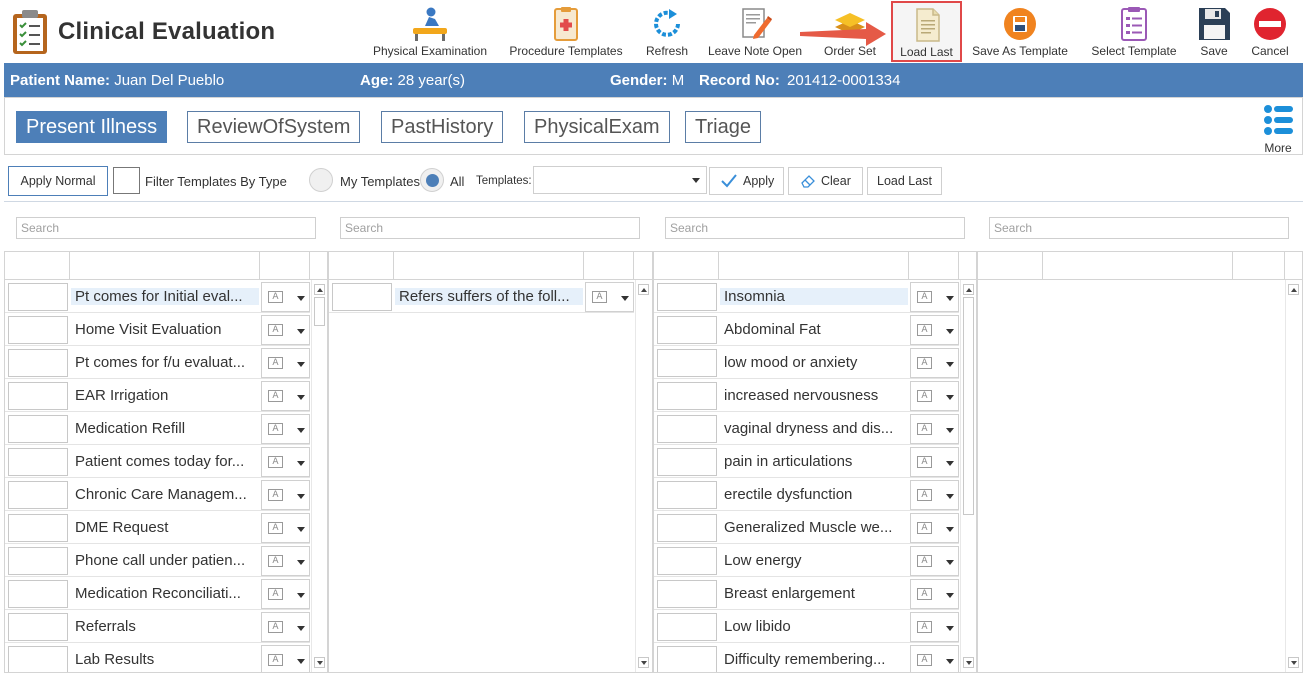 The height and width of the screenshot is (680, 1309). I want to click on table-row: vaginal dryness and dis... A, so click(806, 428).